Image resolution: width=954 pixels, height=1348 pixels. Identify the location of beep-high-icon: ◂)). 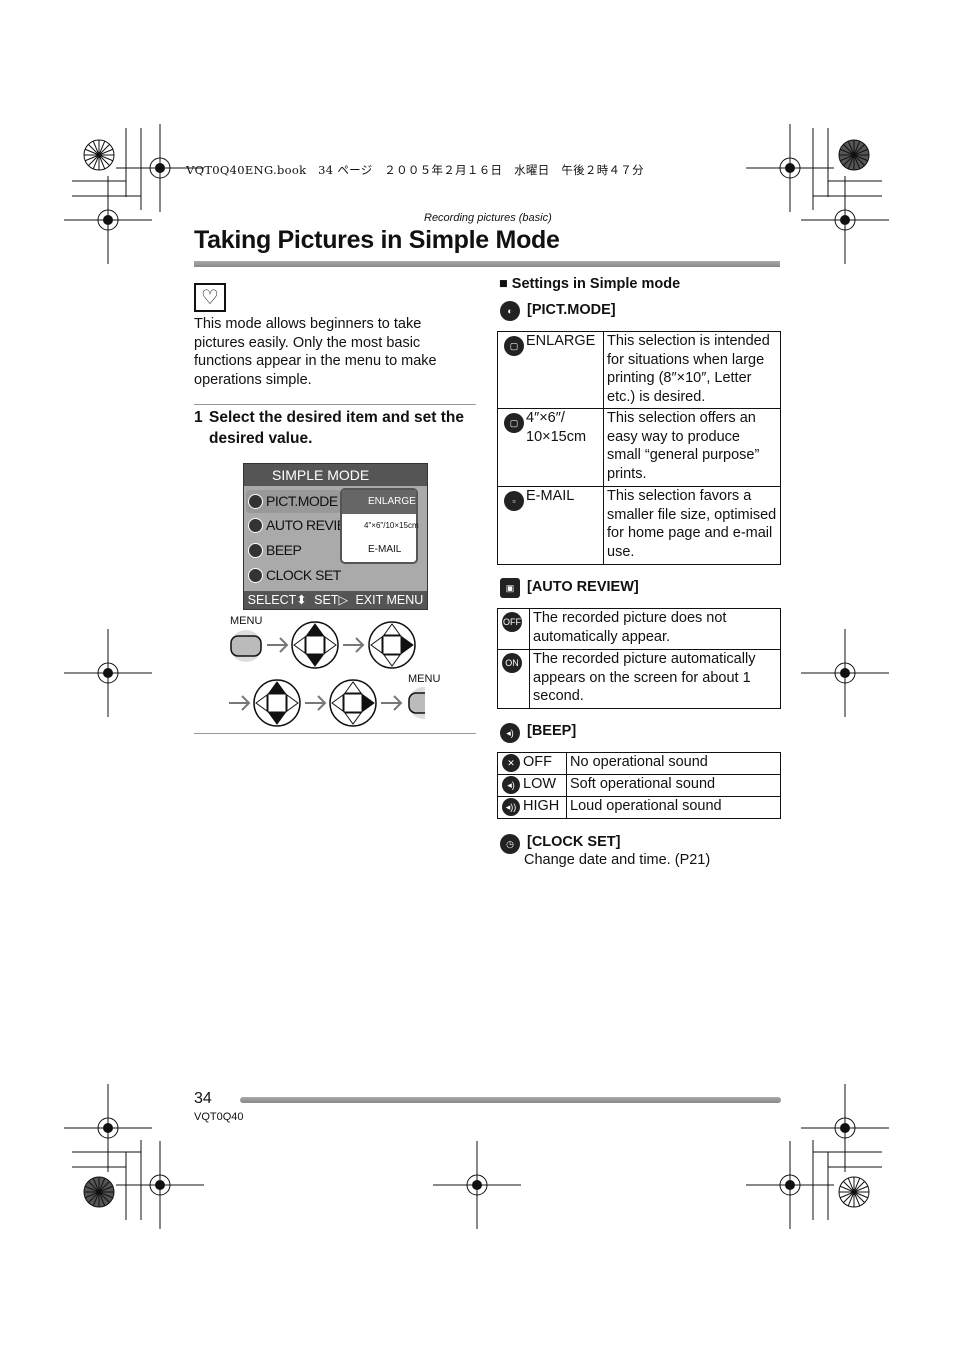
(511, 807).